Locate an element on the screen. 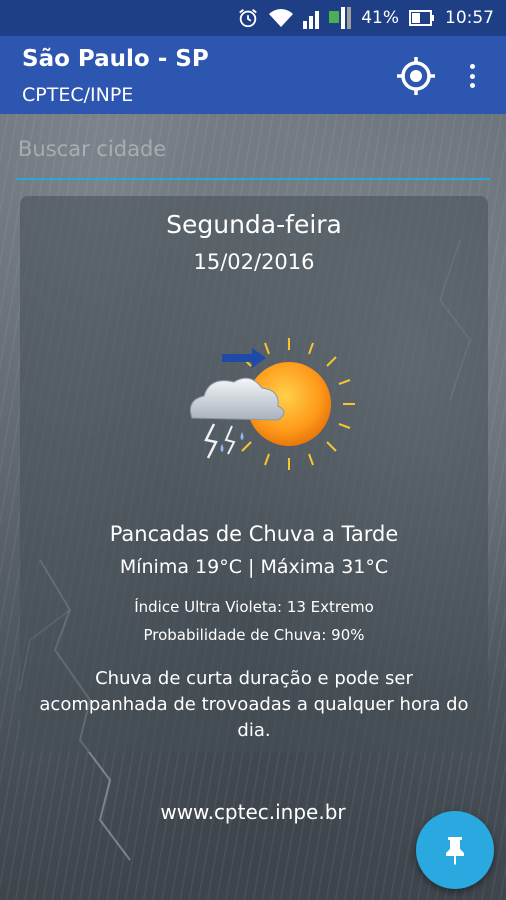 Image resolution: width=506 pixels, height=900 pixels. status-bar: 41% 10:57 is located at coordinates (253, 18).